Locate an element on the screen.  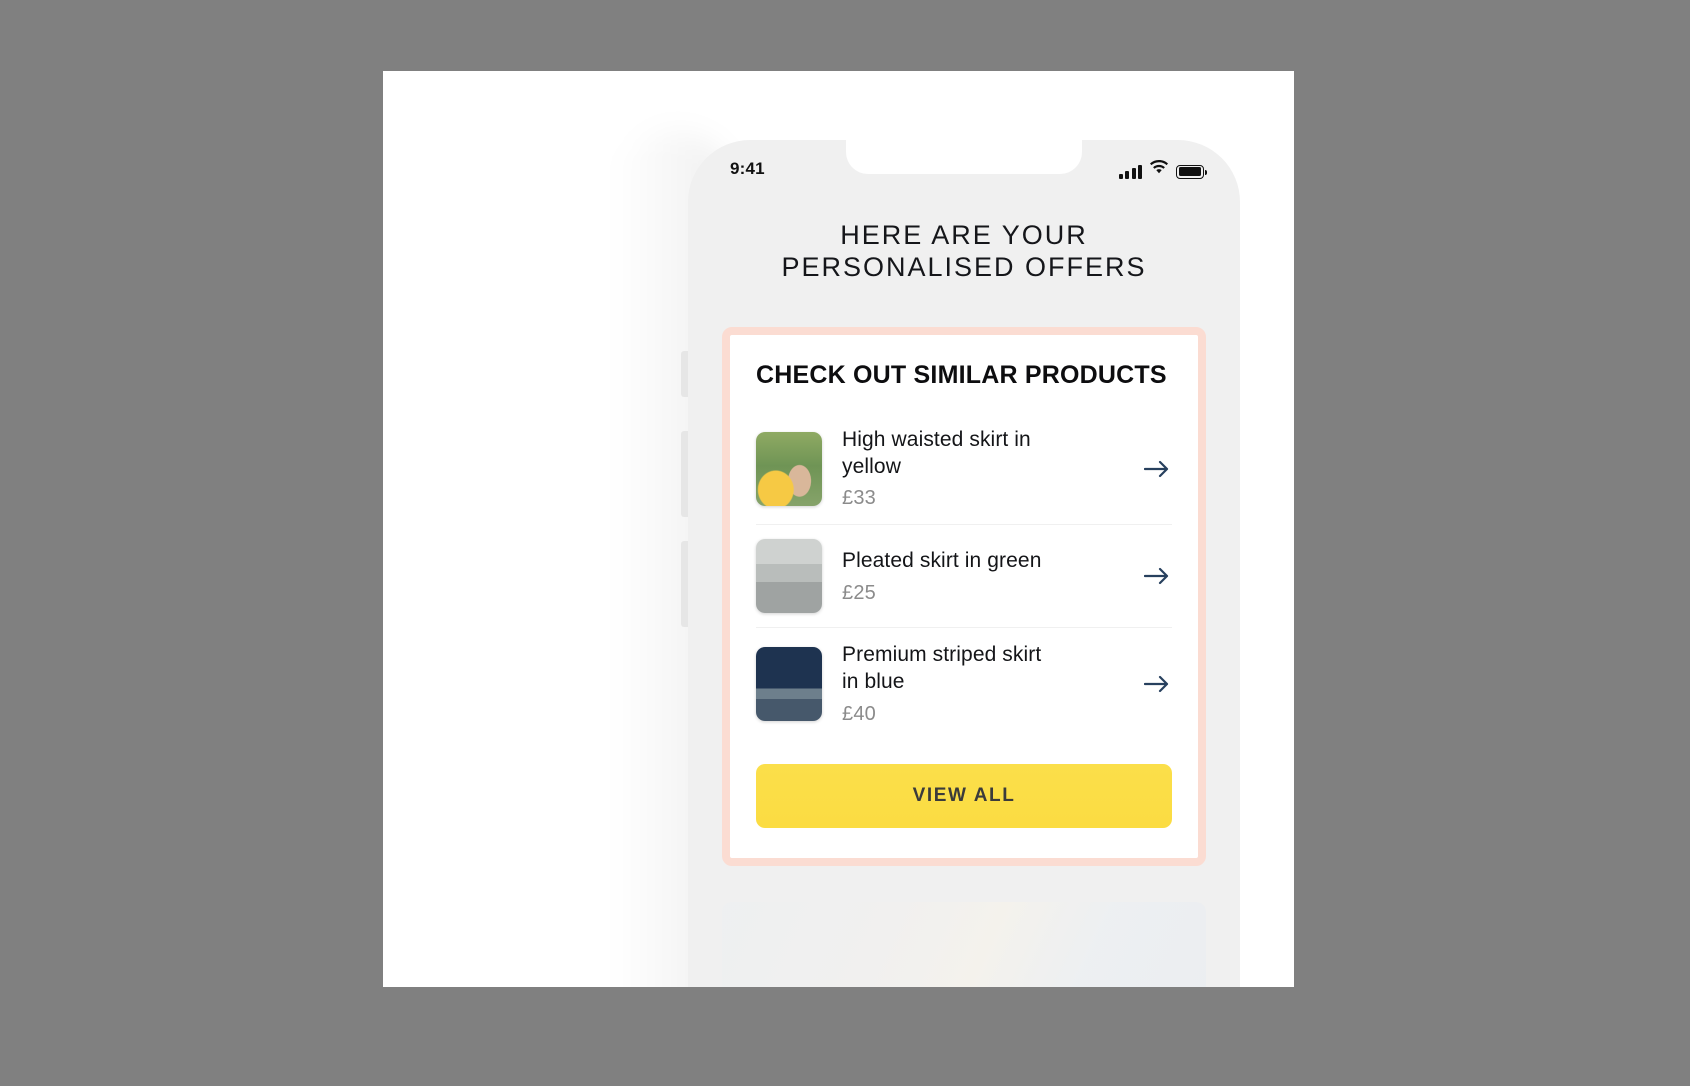
product-info: High waisted skirt in yellow £33 is located at coordinates (982, 469).